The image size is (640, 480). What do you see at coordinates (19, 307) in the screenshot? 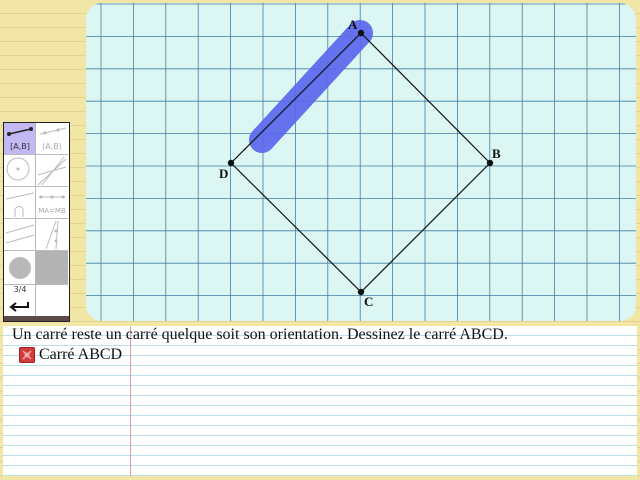
I see `undo-arrow-icon` at bounding box center [19, 307].